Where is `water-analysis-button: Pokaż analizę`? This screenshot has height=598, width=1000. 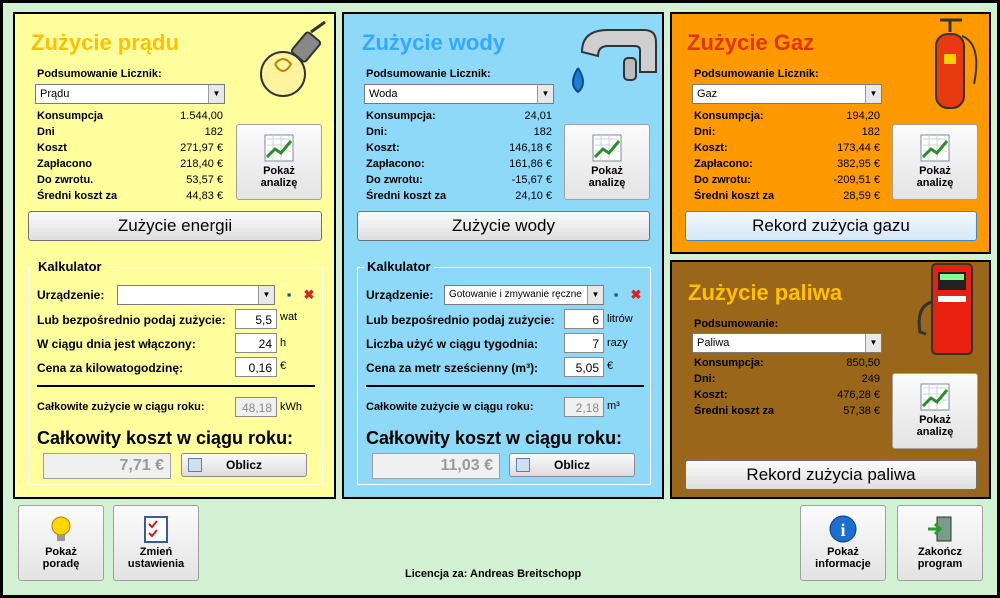
water-analysis-button: Pokaż analizę is located at coordinates (607, 162).